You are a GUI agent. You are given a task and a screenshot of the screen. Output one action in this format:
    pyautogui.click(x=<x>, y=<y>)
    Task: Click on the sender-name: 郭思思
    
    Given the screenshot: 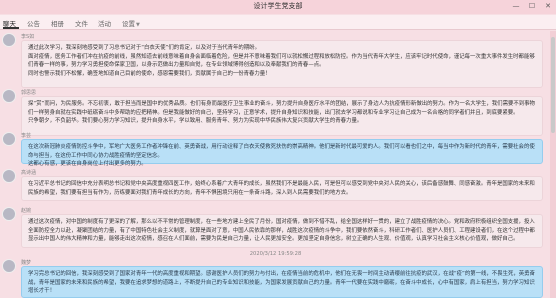 What is the action you would take?
    pyautogui.click(x=29, y=93)
    